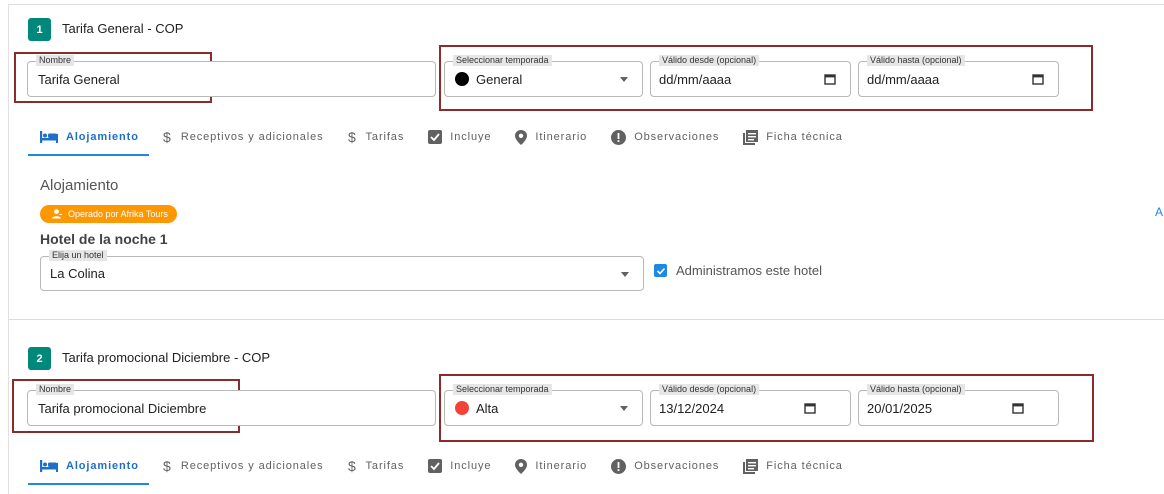 This screenshot has width=1164, height=494. I want to click on person-icon, so click(57, 214).